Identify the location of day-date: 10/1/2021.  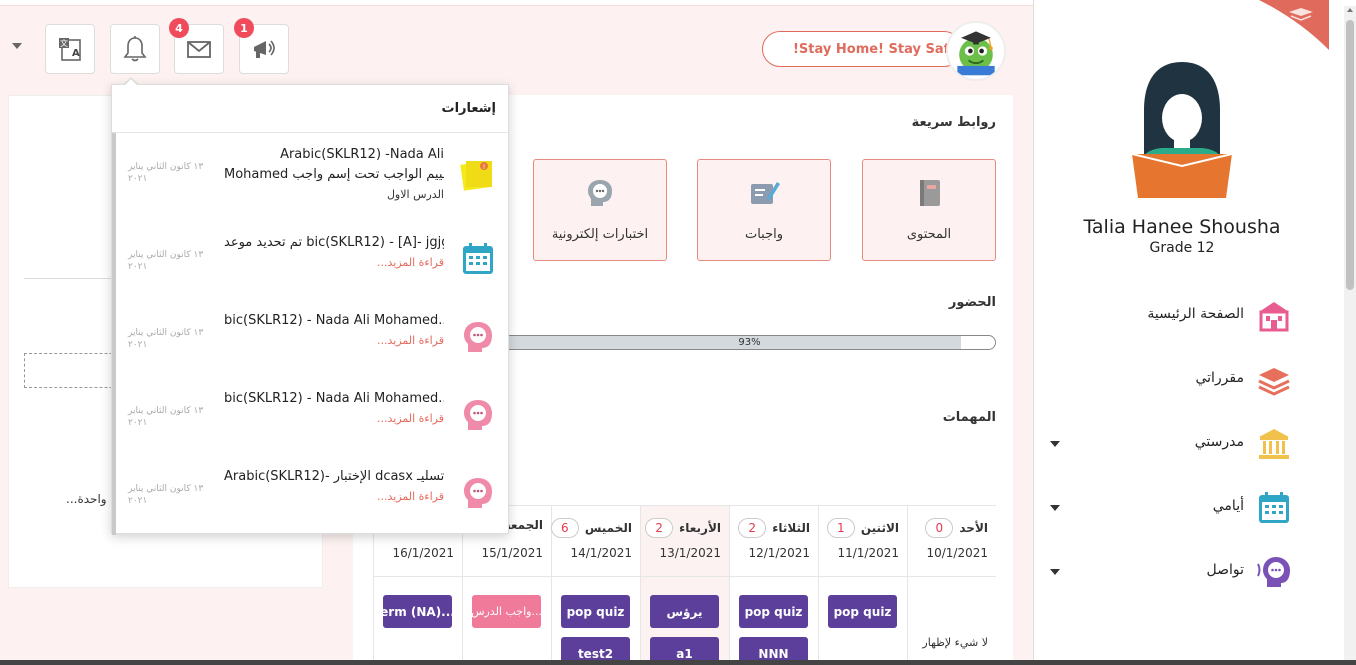
(957, 553).